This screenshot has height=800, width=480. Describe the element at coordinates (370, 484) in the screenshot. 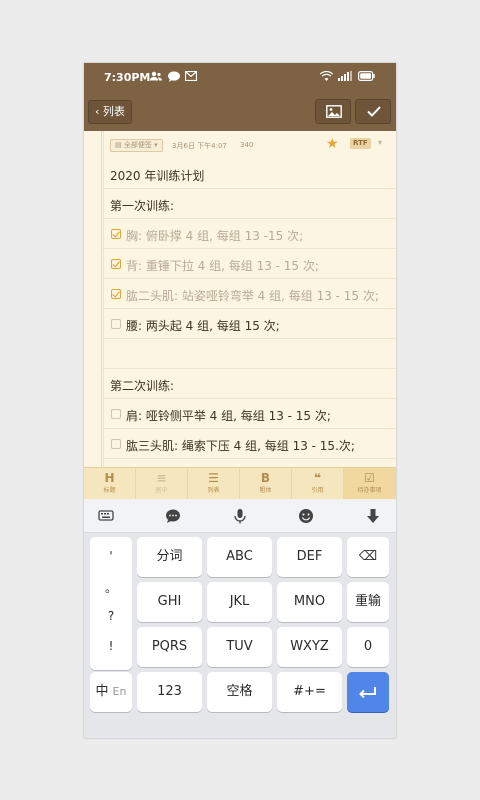

I see `format-button: ☑ 待办事项` at that location.